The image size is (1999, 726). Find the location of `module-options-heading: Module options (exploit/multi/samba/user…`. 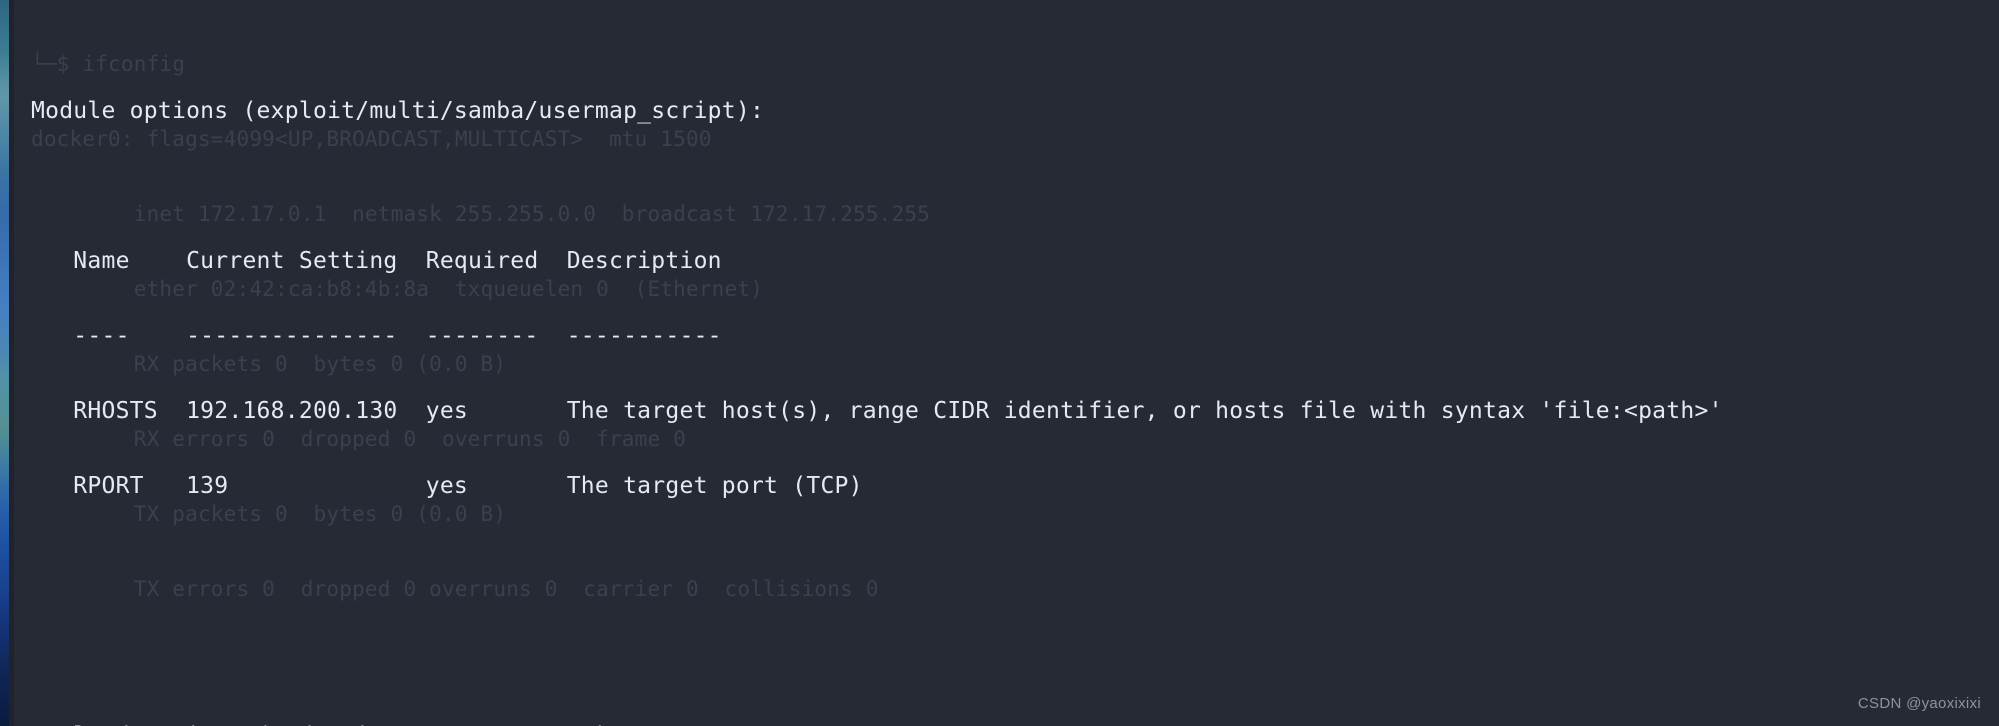

module-options-heading: Module options (exploit/multi/samba/user… is located at coordinates (398, 111).